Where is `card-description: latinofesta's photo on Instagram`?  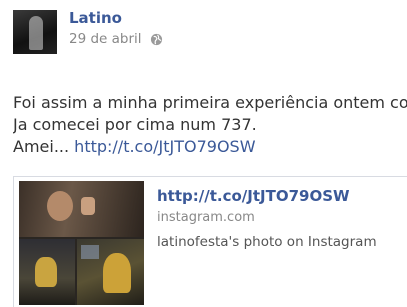 card-description: latinofesta's photo on Instagram is located at coordinates (267, 242).